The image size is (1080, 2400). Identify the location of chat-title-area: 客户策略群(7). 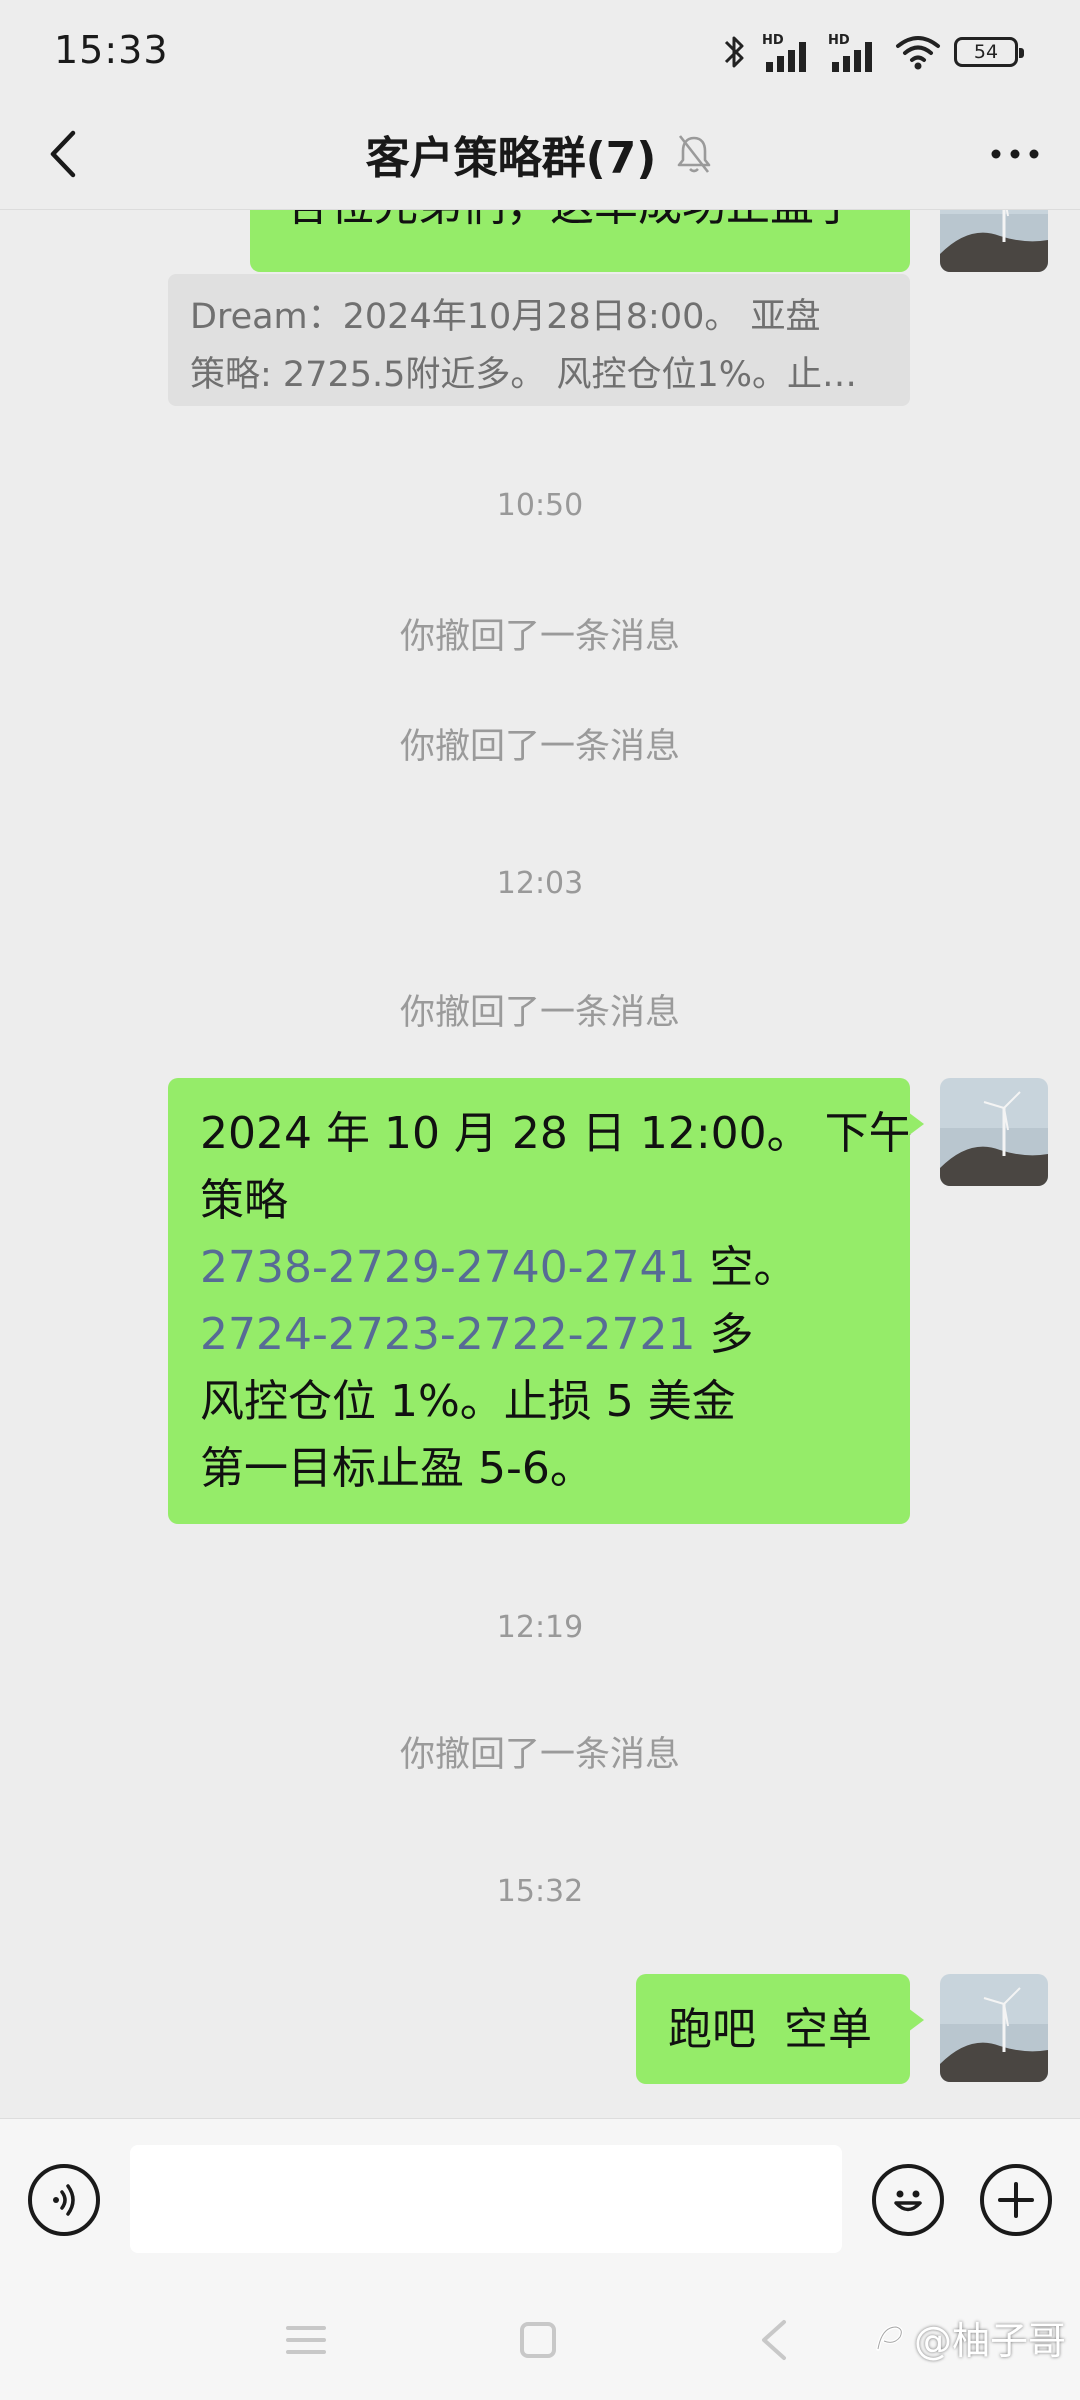
(540, 154).